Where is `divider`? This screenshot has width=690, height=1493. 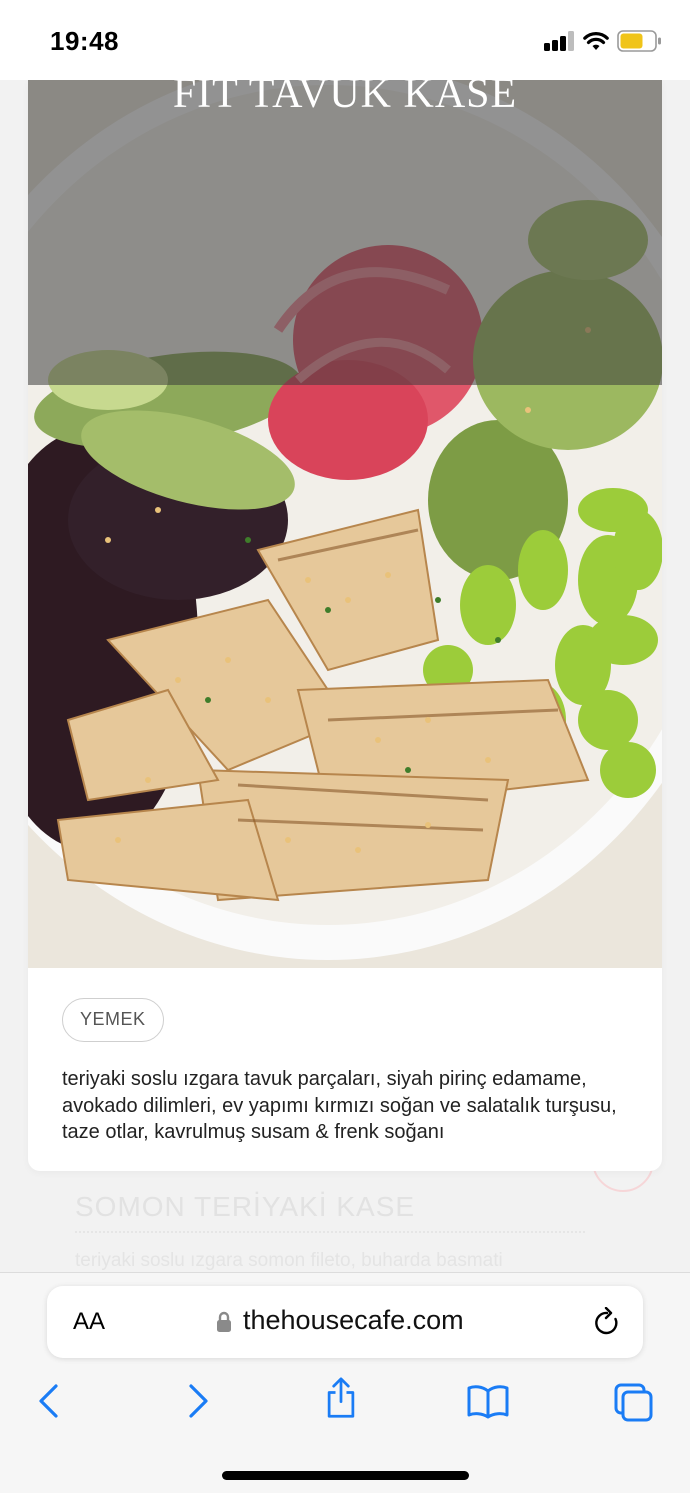 divider is located at coordinates (330, 1232).